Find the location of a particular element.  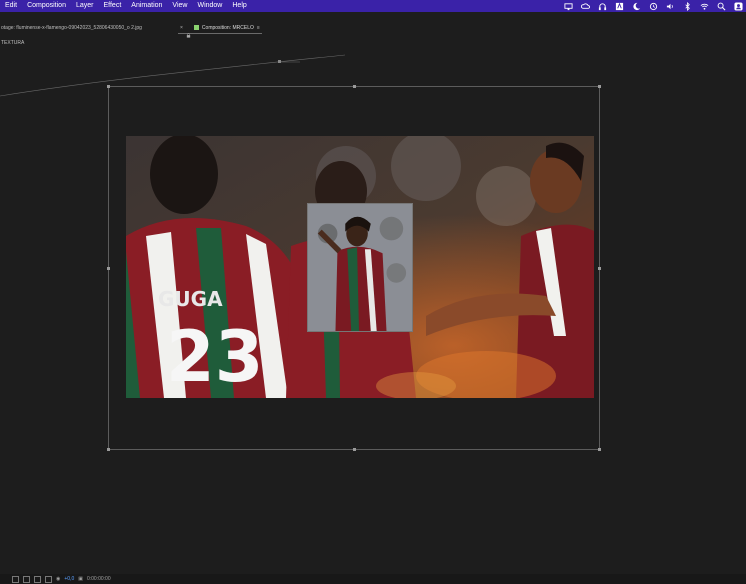

region-of-interest-button is located at coordinates (15, 579).